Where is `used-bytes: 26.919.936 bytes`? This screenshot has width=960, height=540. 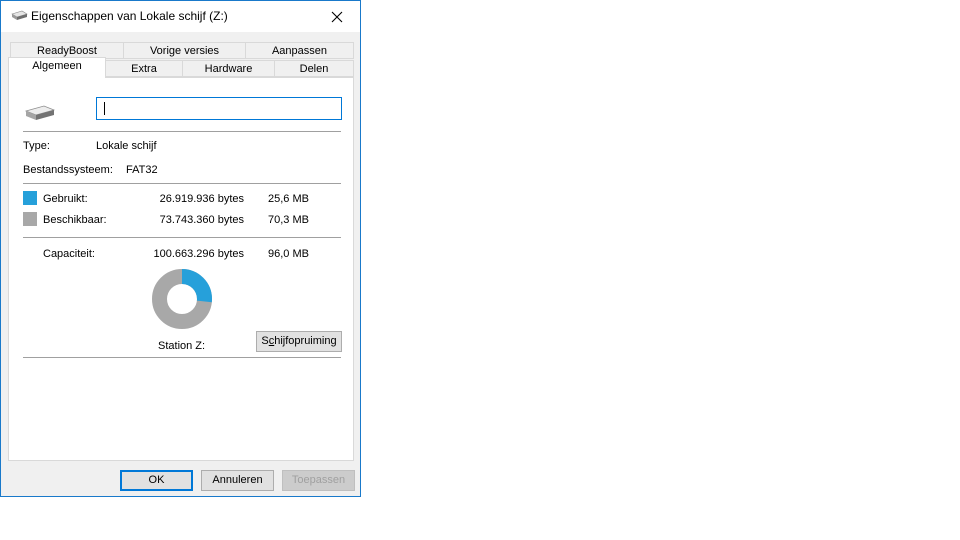
used-bytes: 26.919.936 bytes is located at coordinates (201, 199).